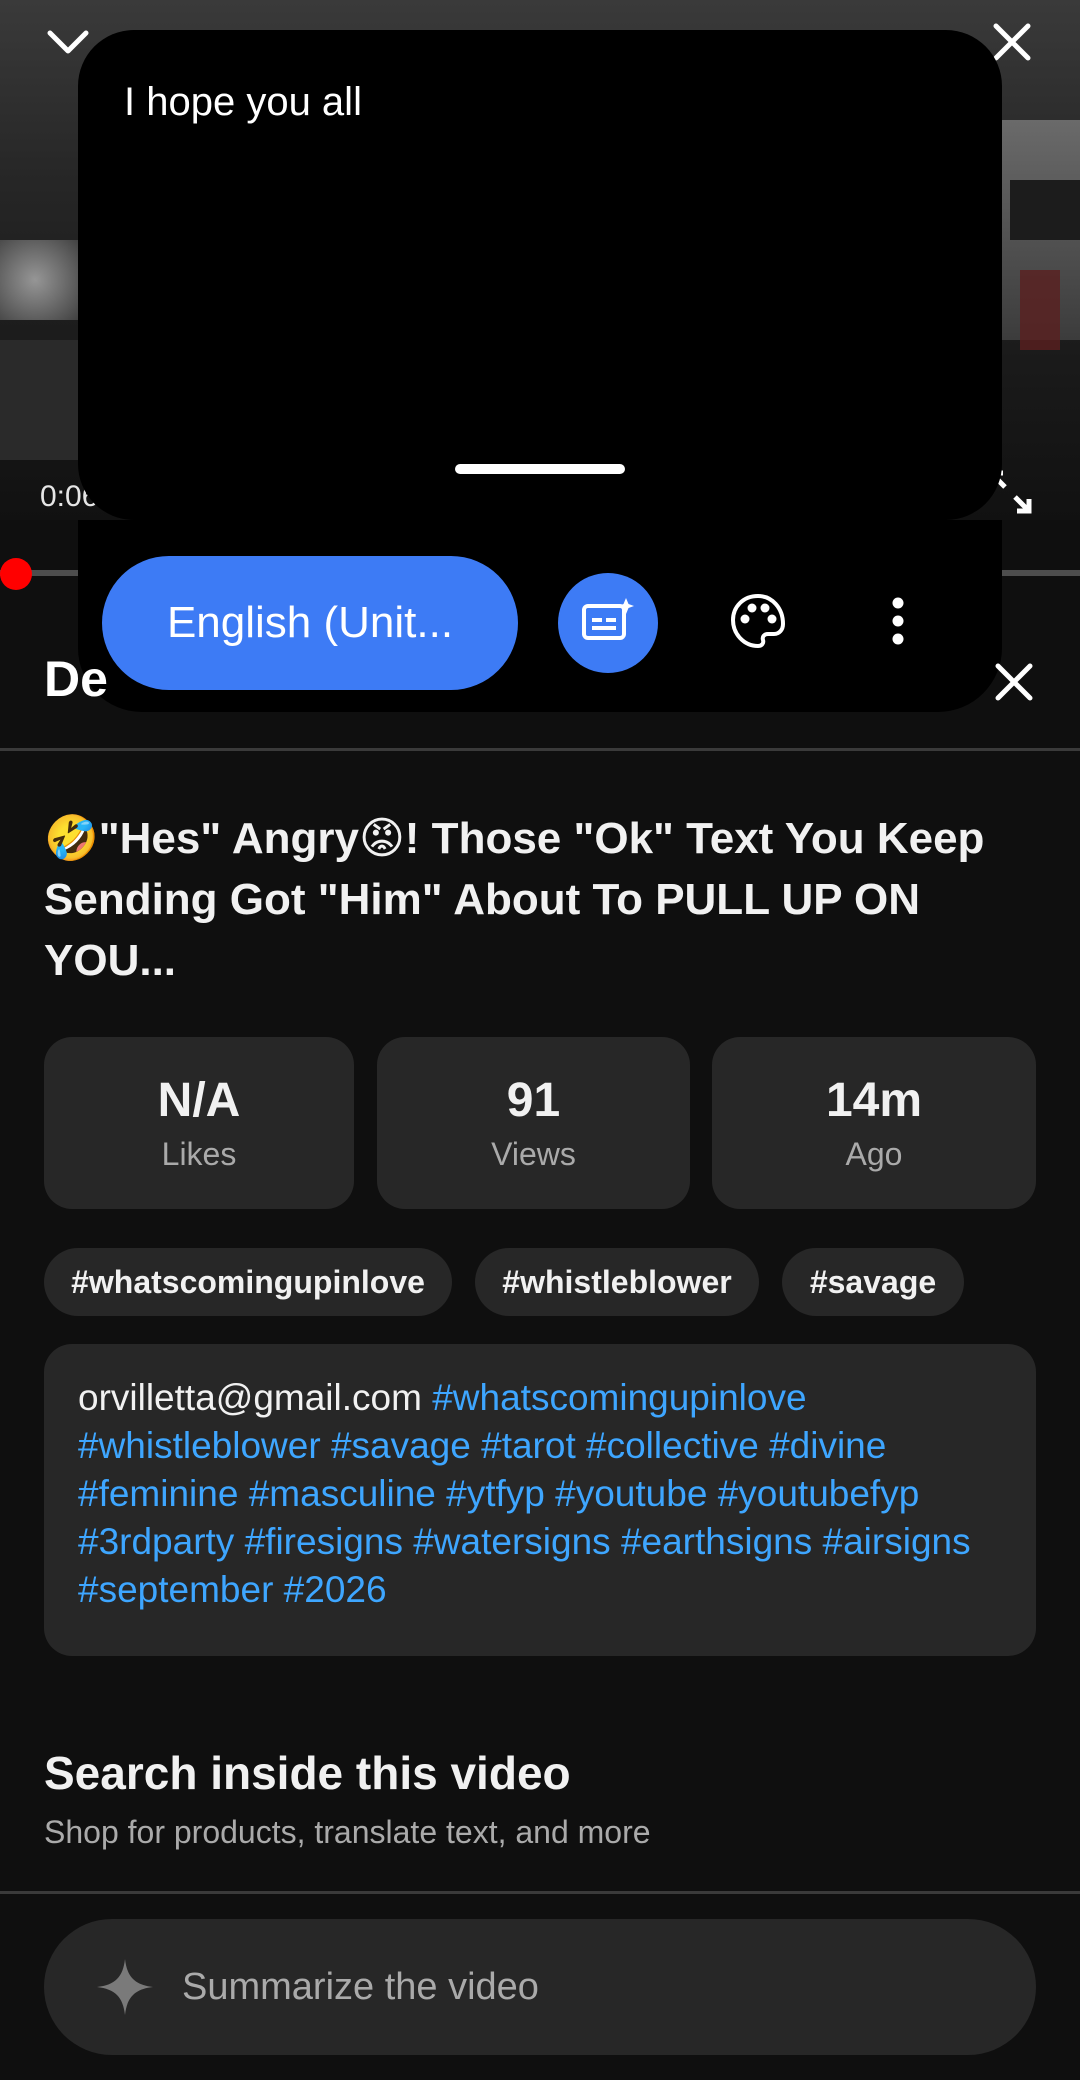  What do you see at coordinates (874, 1154) in the screenshot?
I see `upload-time-label: Ago` at bounding box center [874, 1154].